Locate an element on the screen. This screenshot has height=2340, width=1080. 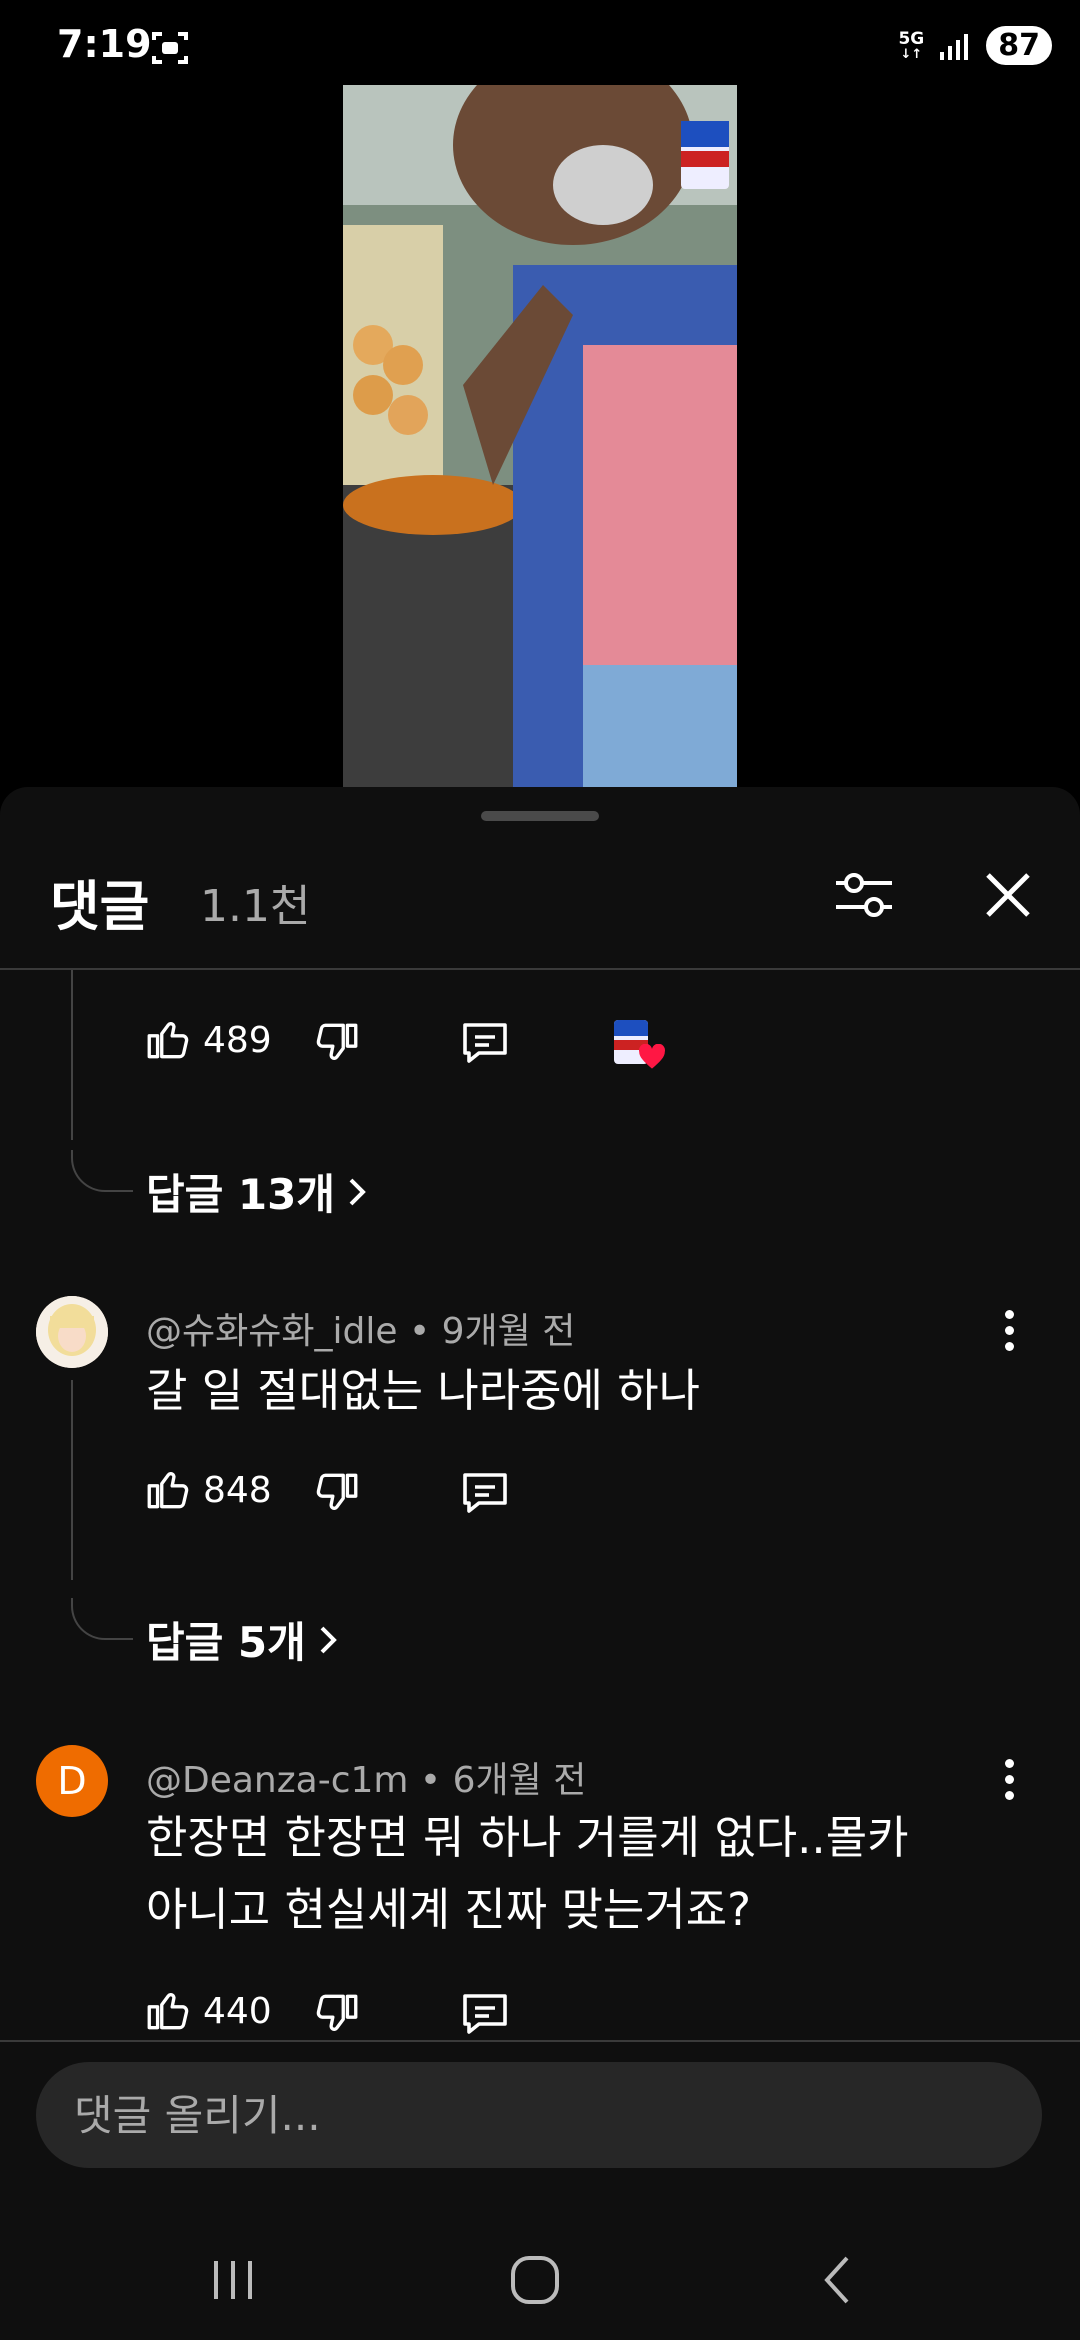
avatar: D is located at coordinates (72, 1781).